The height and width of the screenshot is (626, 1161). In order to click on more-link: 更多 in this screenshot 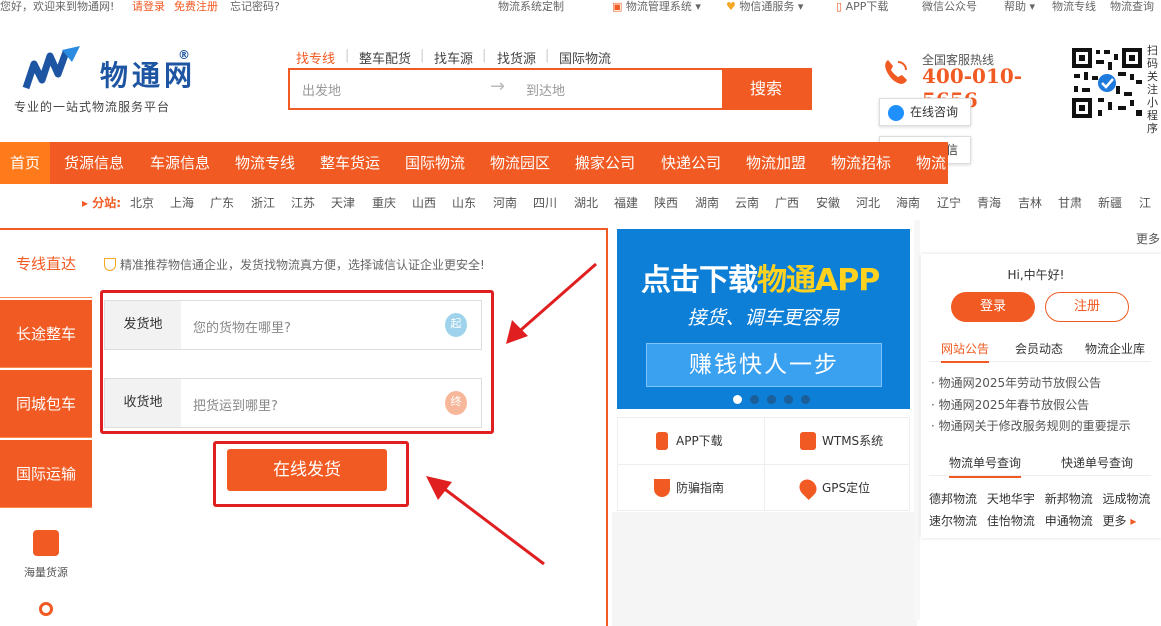, I will do `click(1148, 238)`.